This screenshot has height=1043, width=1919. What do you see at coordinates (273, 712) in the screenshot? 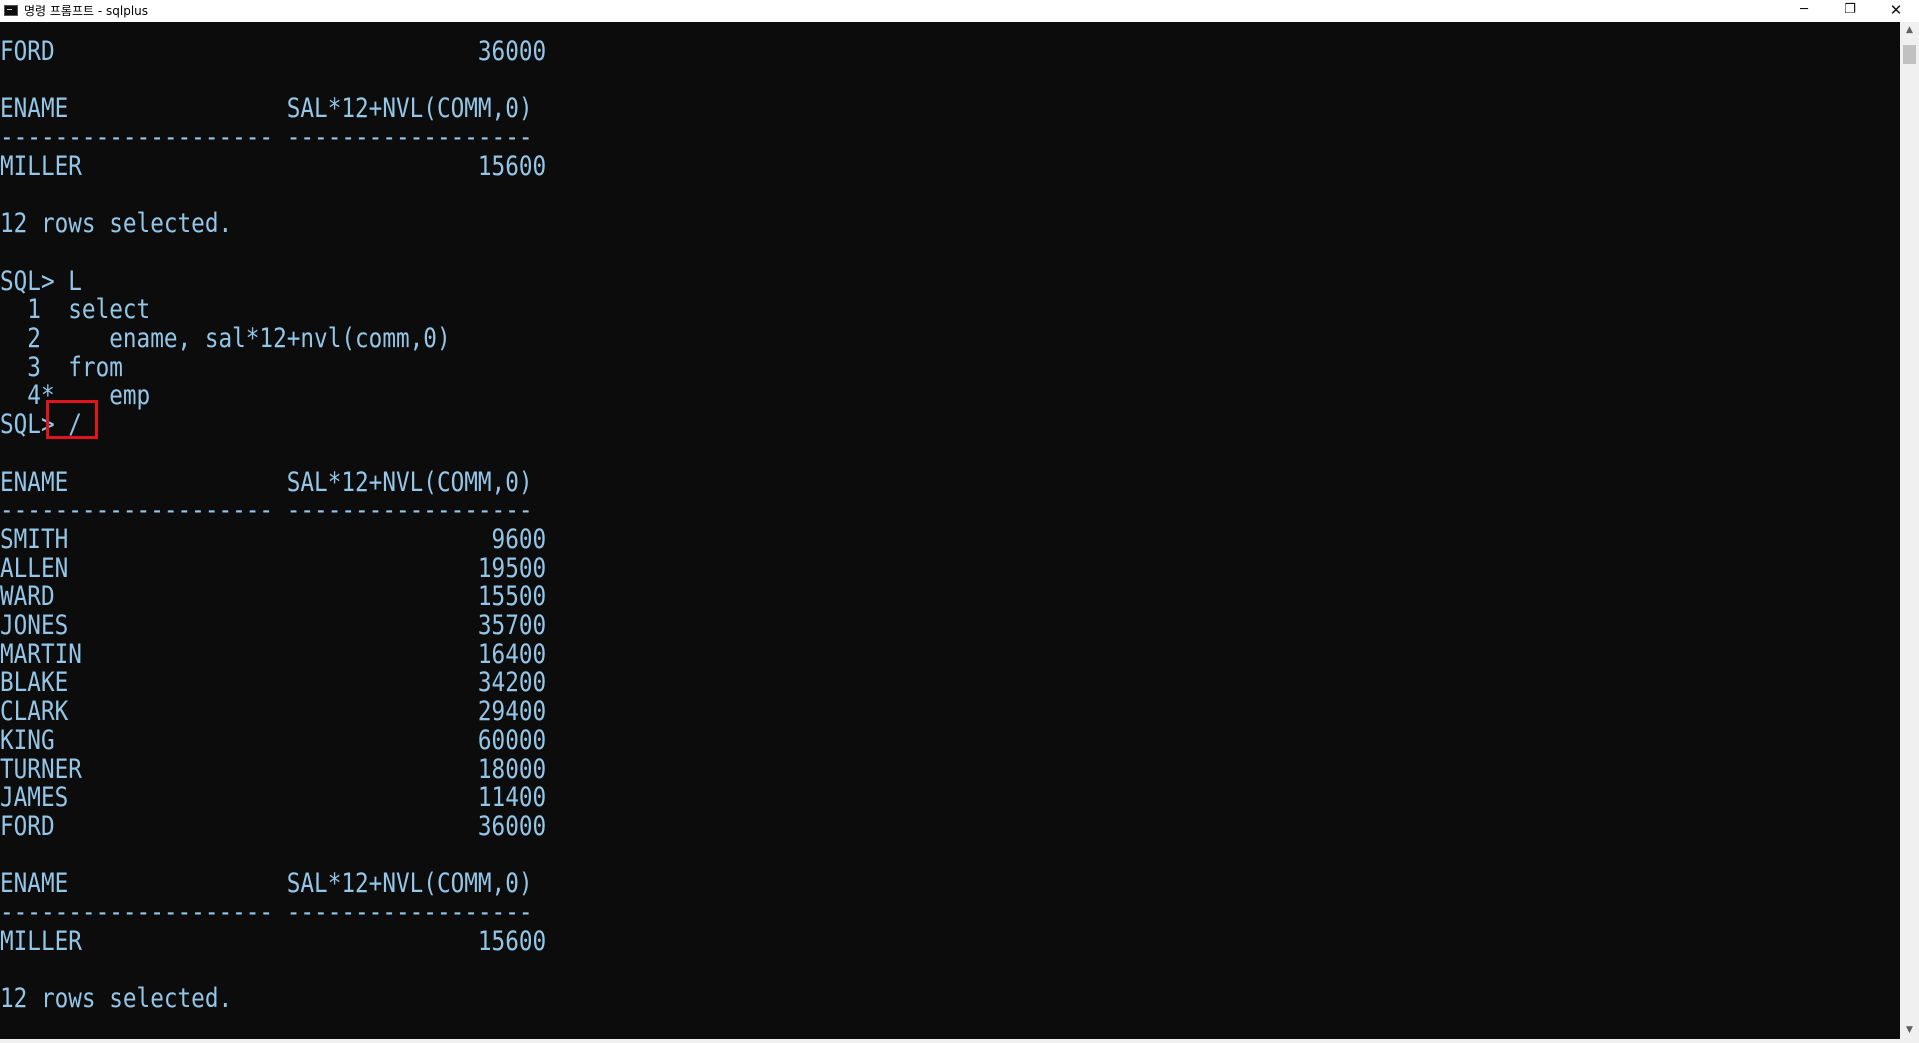
I see `console-line: CLARK 29400` at bounding box center [273, 712].